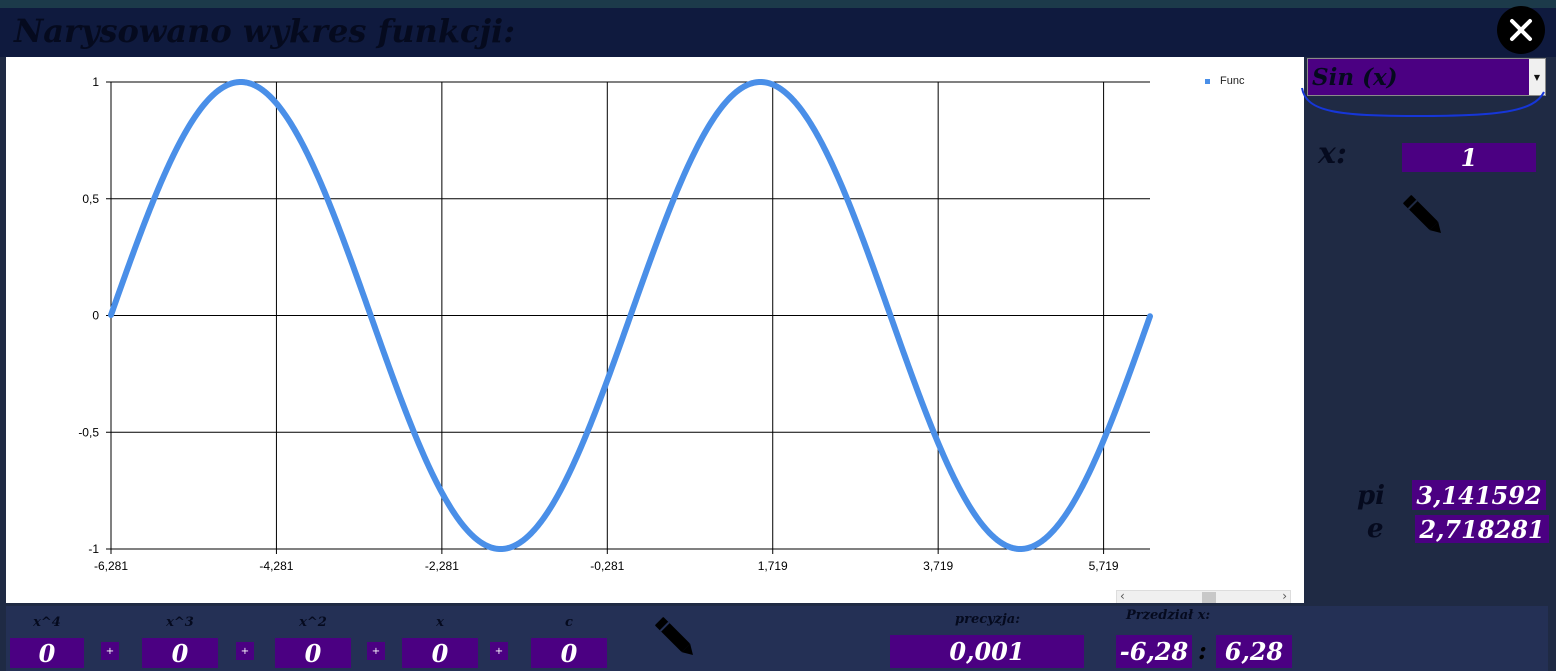 The height and width of the screenshot is (671, 1556). I want to click on draw-pencil-icon, so click(676, 638).